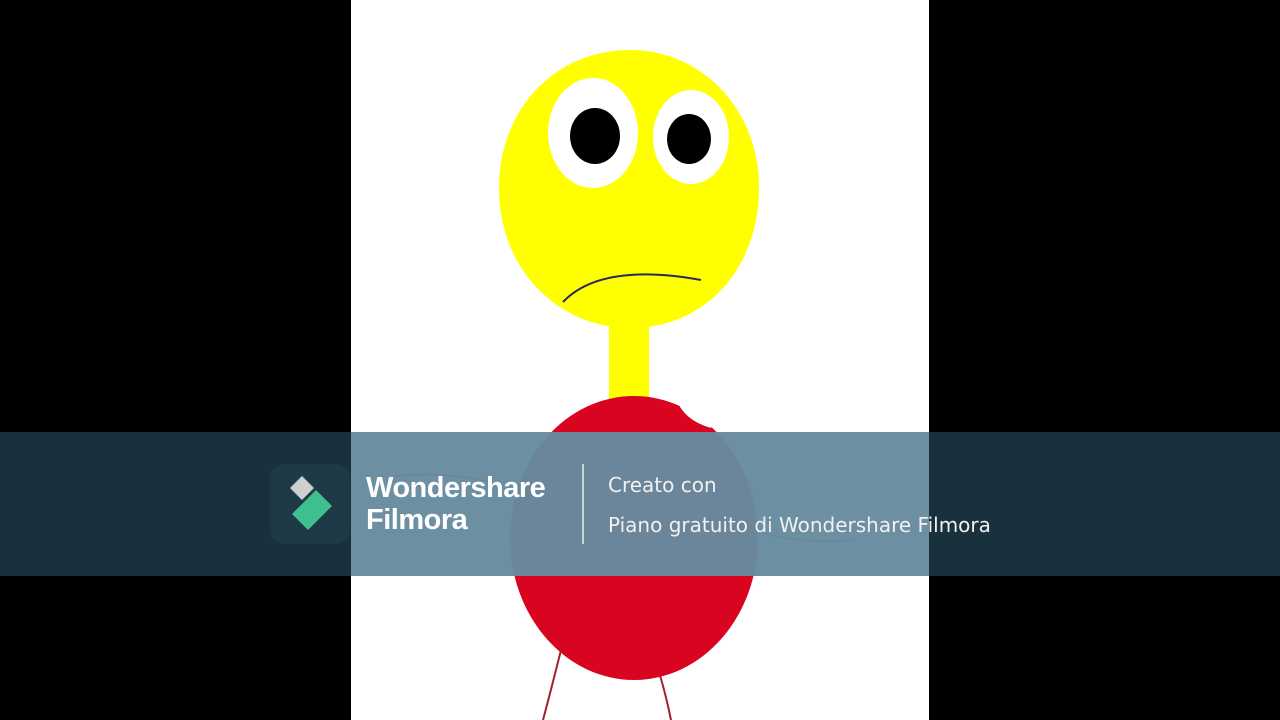  I want to click on brand-name-line1: Wondershare, so click(456, 488).